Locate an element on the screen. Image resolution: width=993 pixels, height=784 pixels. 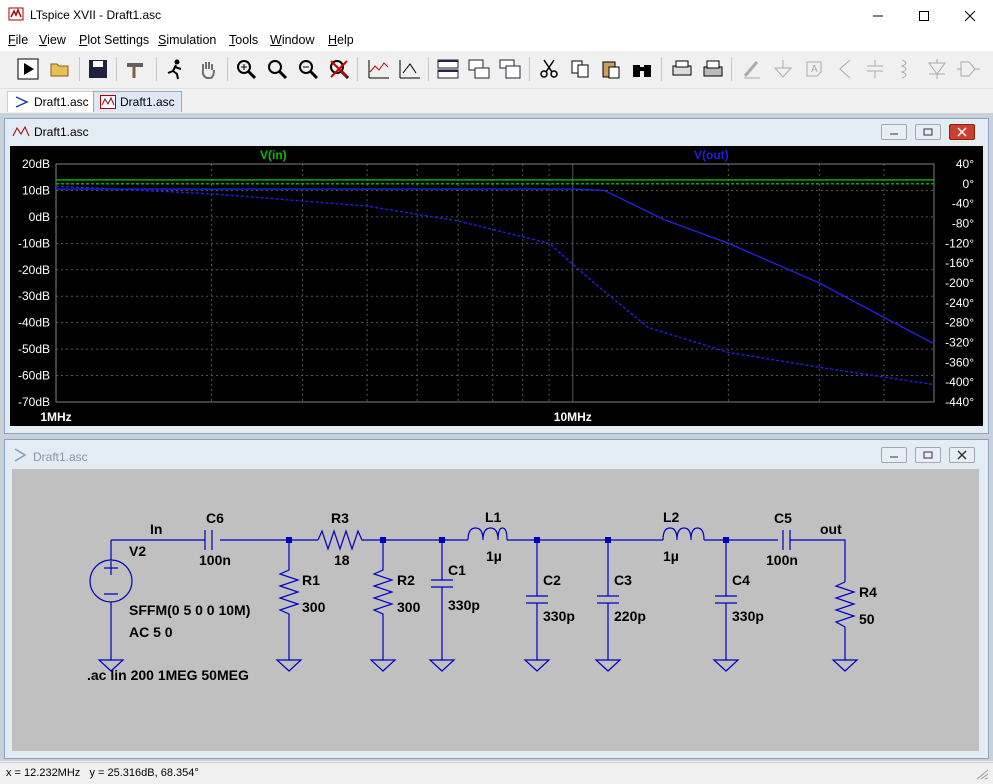
hammer-icon is located at coordinates (135, 70).